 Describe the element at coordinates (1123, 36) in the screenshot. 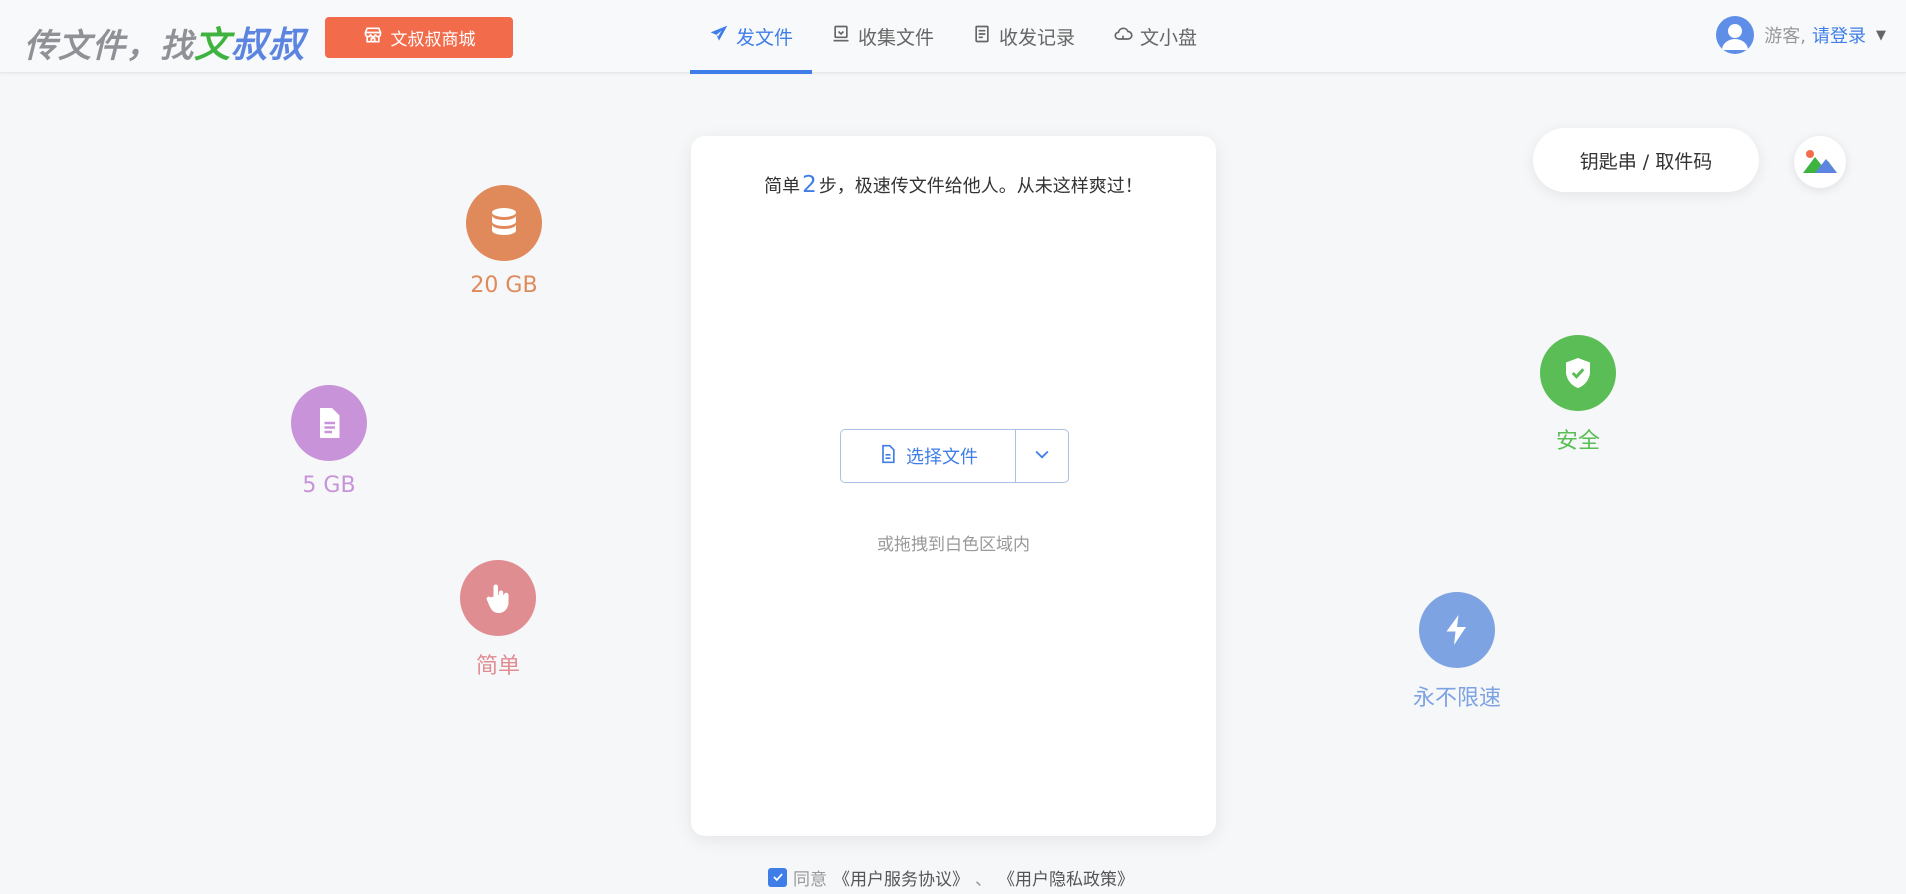

I see `cloud-disk-icon` at that location.